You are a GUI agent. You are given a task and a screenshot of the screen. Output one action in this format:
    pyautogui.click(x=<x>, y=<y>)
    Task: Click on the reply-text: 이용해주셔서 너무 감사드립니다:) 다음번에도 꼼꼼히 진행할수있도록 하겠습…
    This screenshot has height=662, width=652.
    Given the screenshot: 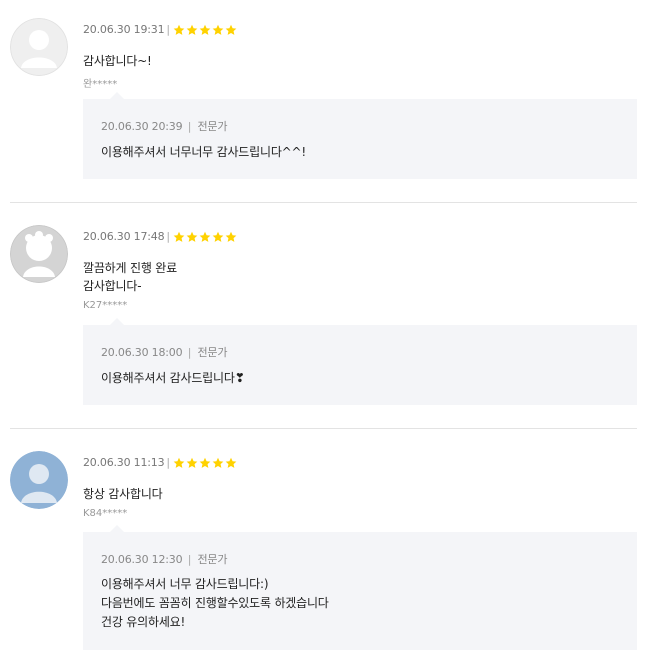 What is the action you would take?
    pyautogui.click(x=215, y=603)
    